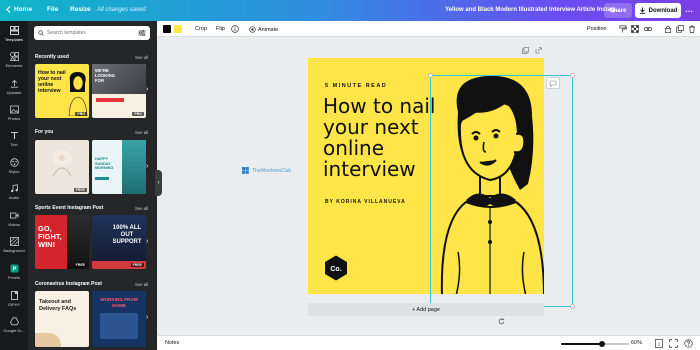 This screenshot has height=350, width=700. What do you see at coordinates (62, 319) in the screenshot?
I see `template-thumb-corona-1: Takeout and Delivery FAQs` at bounding box center [62, 319].